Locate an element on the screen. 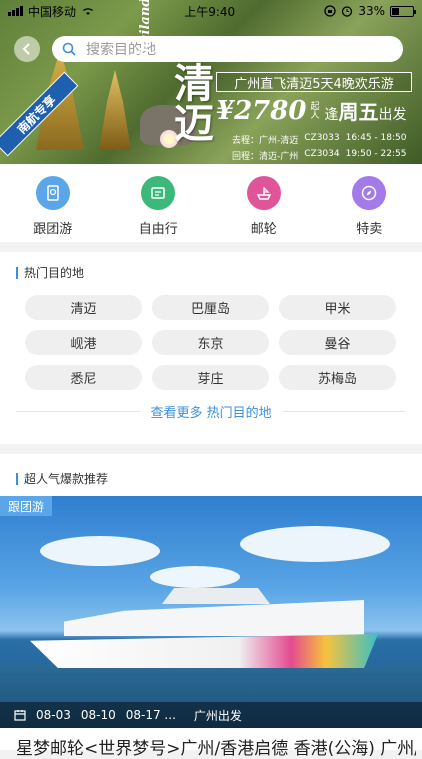 The image size is (422, 759). category-label: 跟团游 is located at coordinates (53, 229).